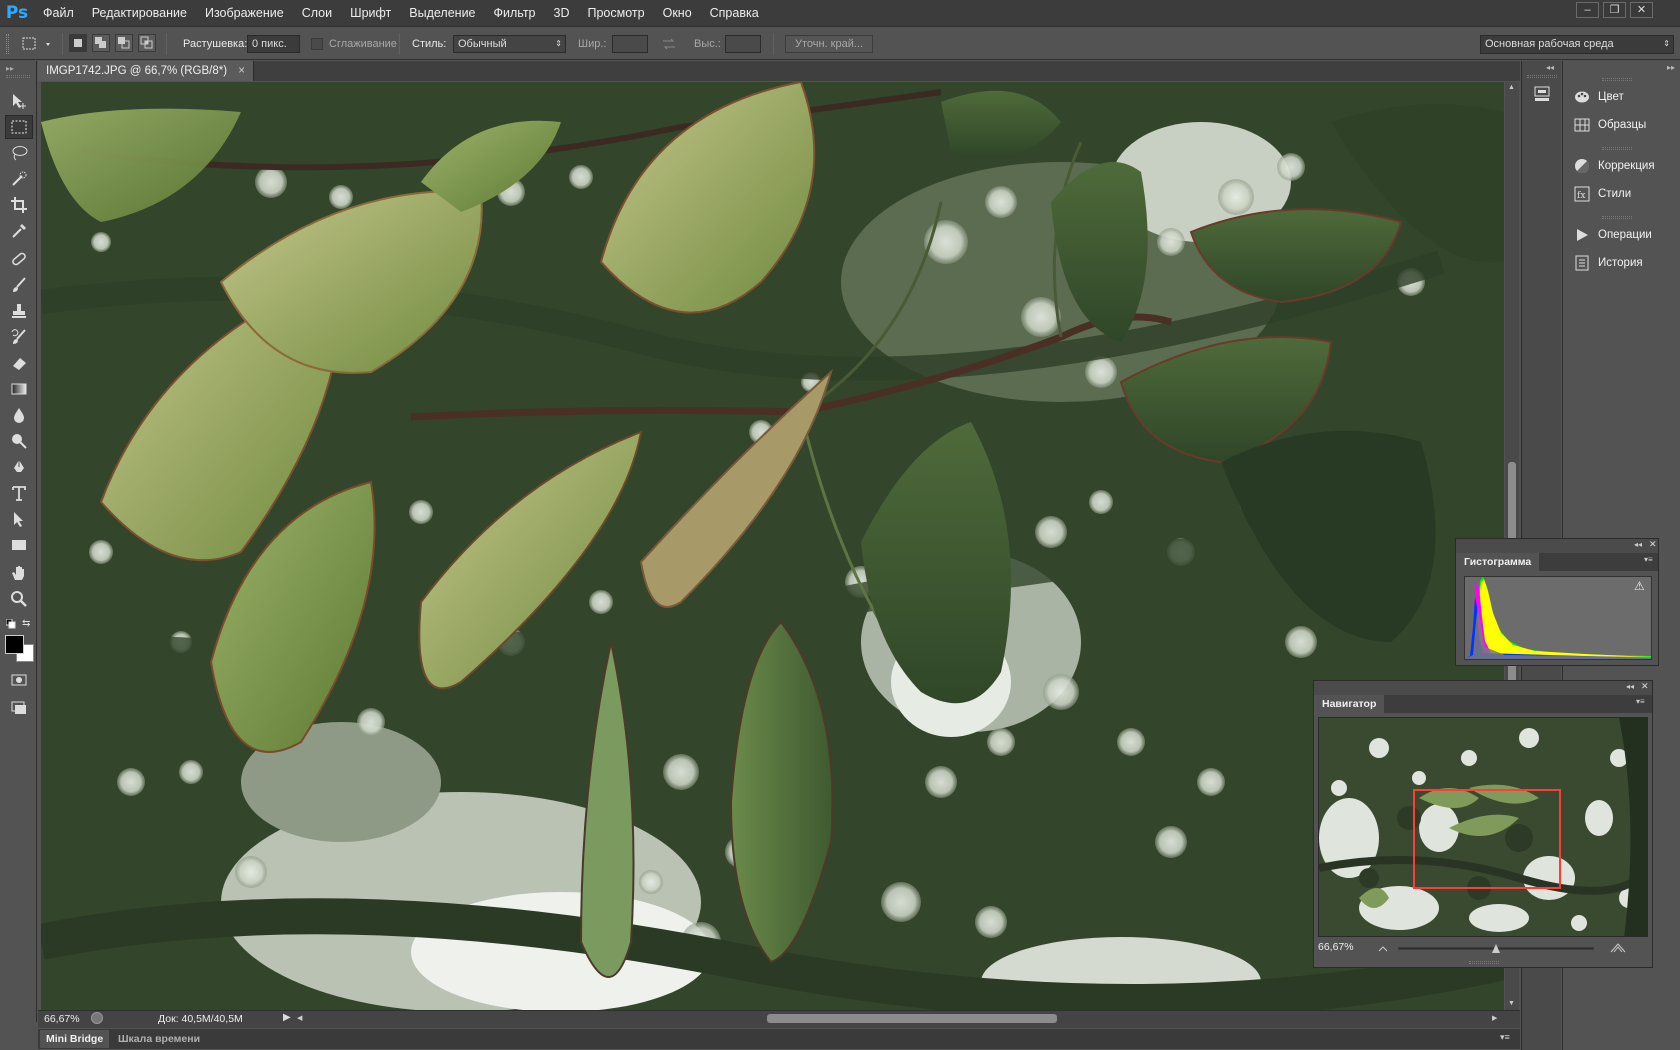 The image size is (1680, 1050). I want to click on panel-resize-grip, so click(1484, 962).